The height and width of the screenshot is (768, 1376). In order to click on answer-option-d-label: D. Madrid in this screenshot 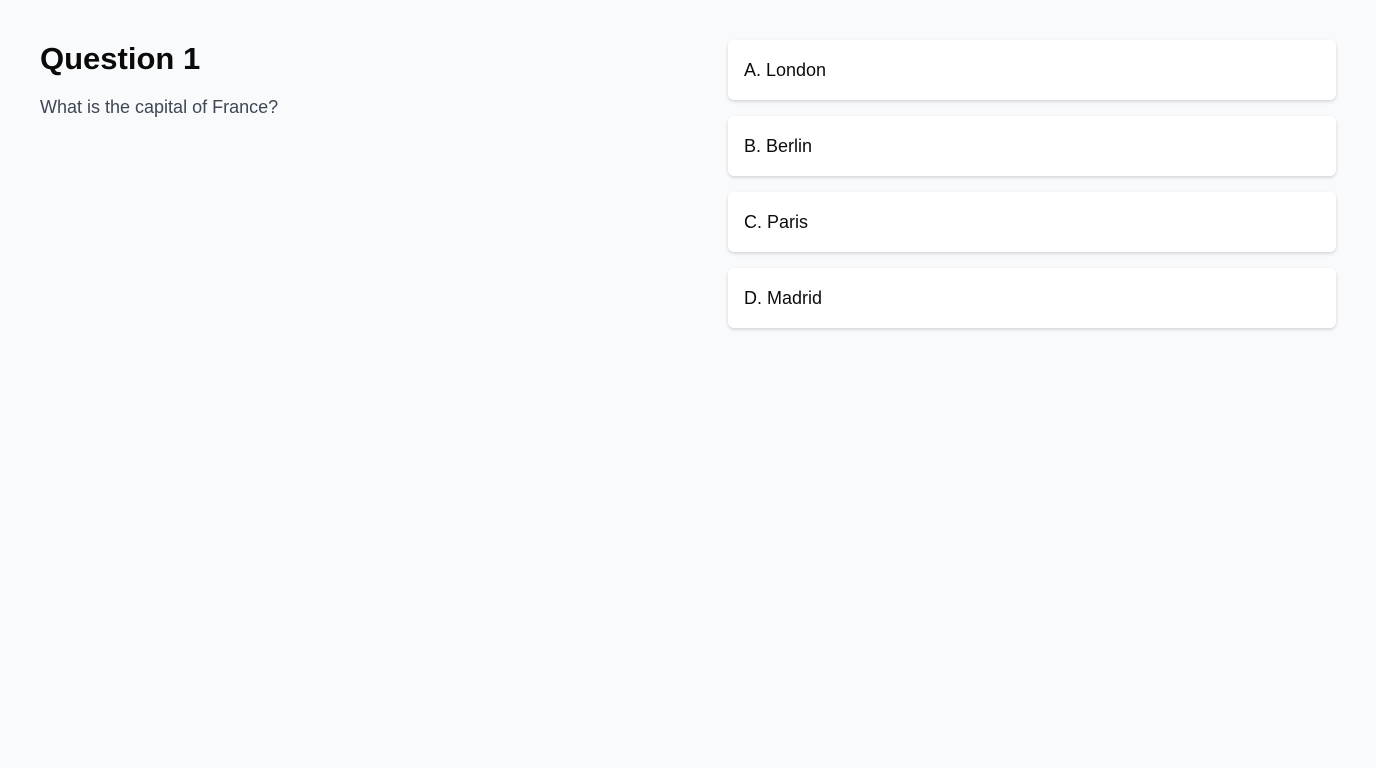, I will do `click(783, 298)`.